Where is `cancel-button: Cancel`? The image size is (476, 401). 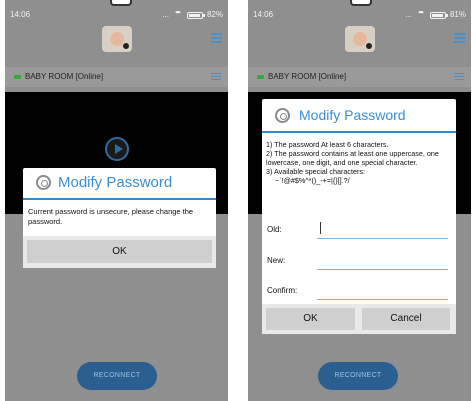 cancel-button: Cancel is located at coordinates (406, 319).